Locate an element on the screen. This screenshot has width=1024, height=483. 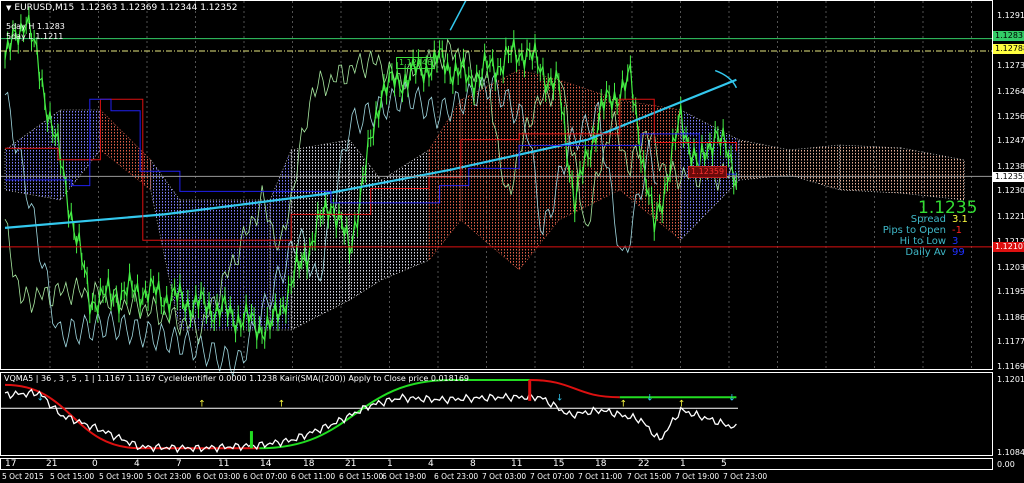
info-label: Spread is located at coordinates (928, 219).